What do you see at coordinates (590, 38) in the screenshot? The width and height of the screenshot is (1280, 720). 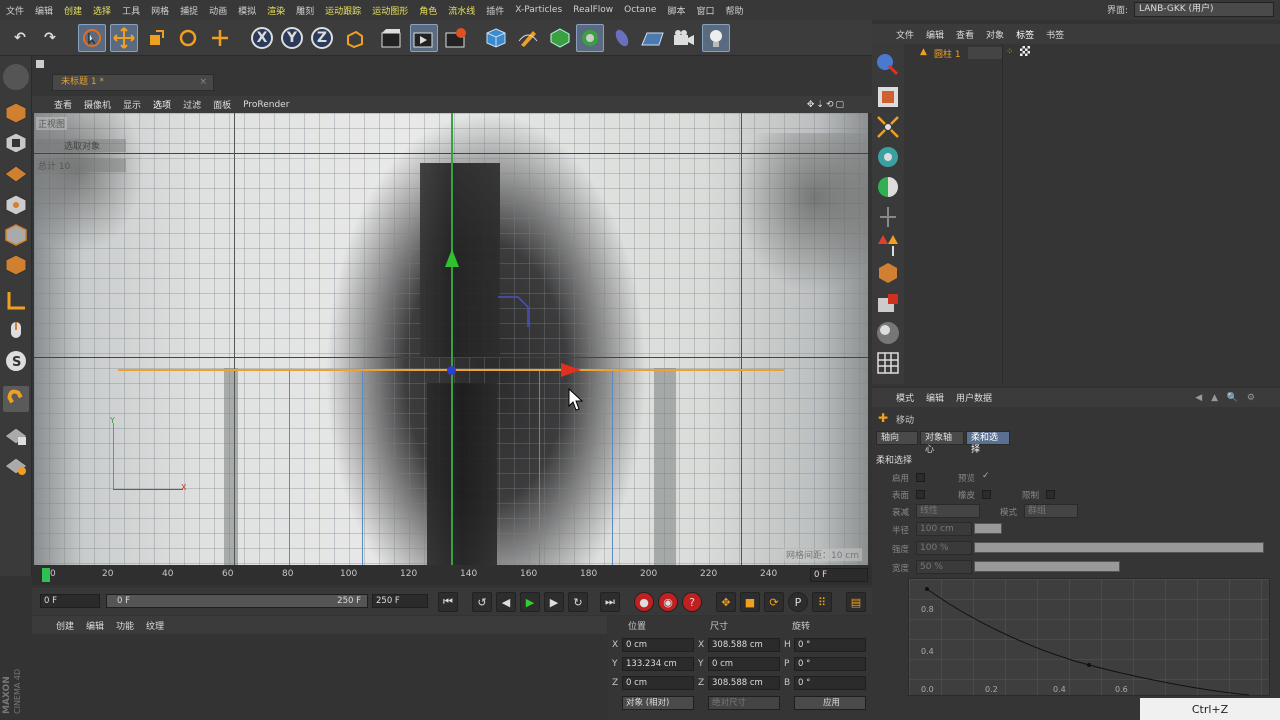 I see `array-mograph-icon` at bounding box center [590, 38].